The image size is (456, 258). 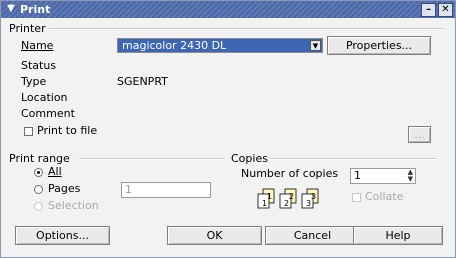 What do you see at coordinates (166, 190) in the screenshot?
I see `pages-input: 1` at bounding box center [166, 190].